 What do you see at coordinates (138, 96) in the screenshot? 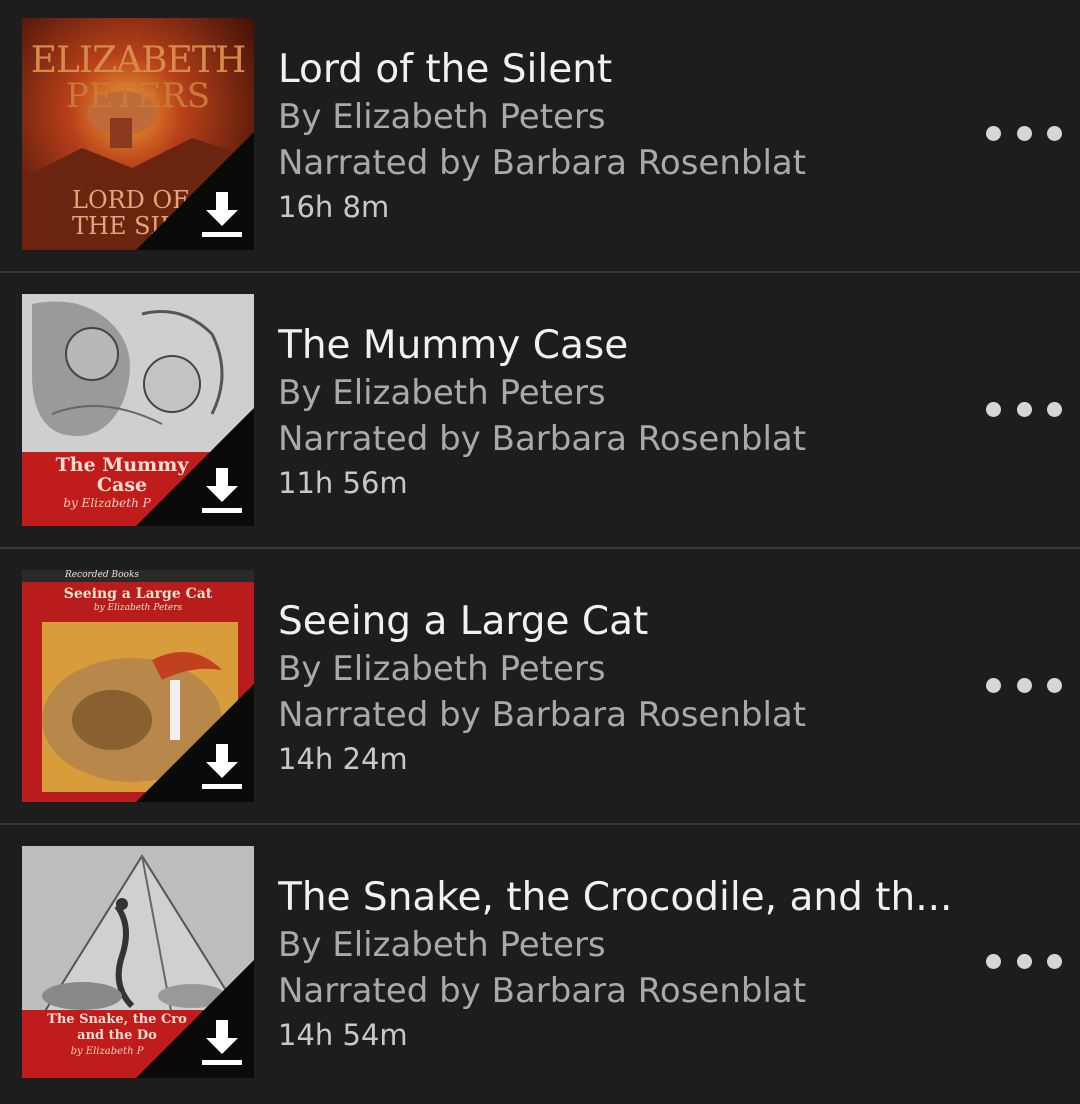
I see `cover-title-line: PETERS` at bounding box center [138, 96].